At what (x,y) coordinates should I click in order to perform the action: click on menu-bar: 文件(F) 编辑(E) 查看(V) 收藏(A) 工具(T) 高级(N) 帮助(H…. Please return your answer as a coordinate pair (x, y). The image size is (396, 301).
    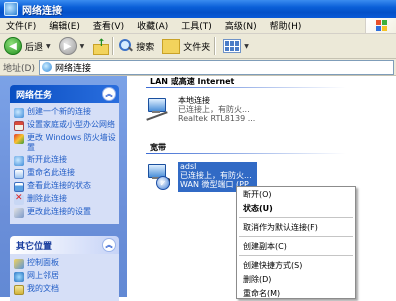
    Looking at the image, I should click on (198, 26).